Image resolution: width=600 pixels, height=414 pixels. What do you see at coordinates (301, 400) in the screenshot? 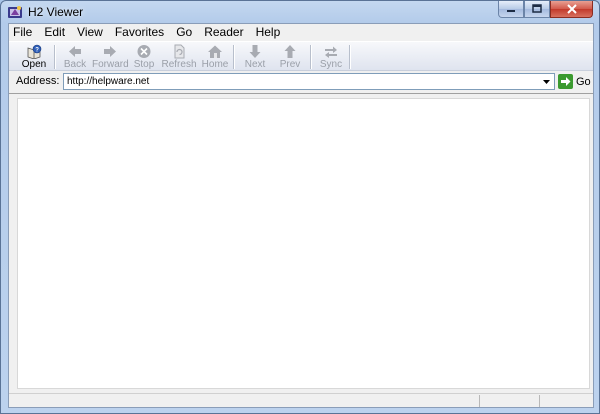
I see `status-bar` at bounding box center [301, 400].